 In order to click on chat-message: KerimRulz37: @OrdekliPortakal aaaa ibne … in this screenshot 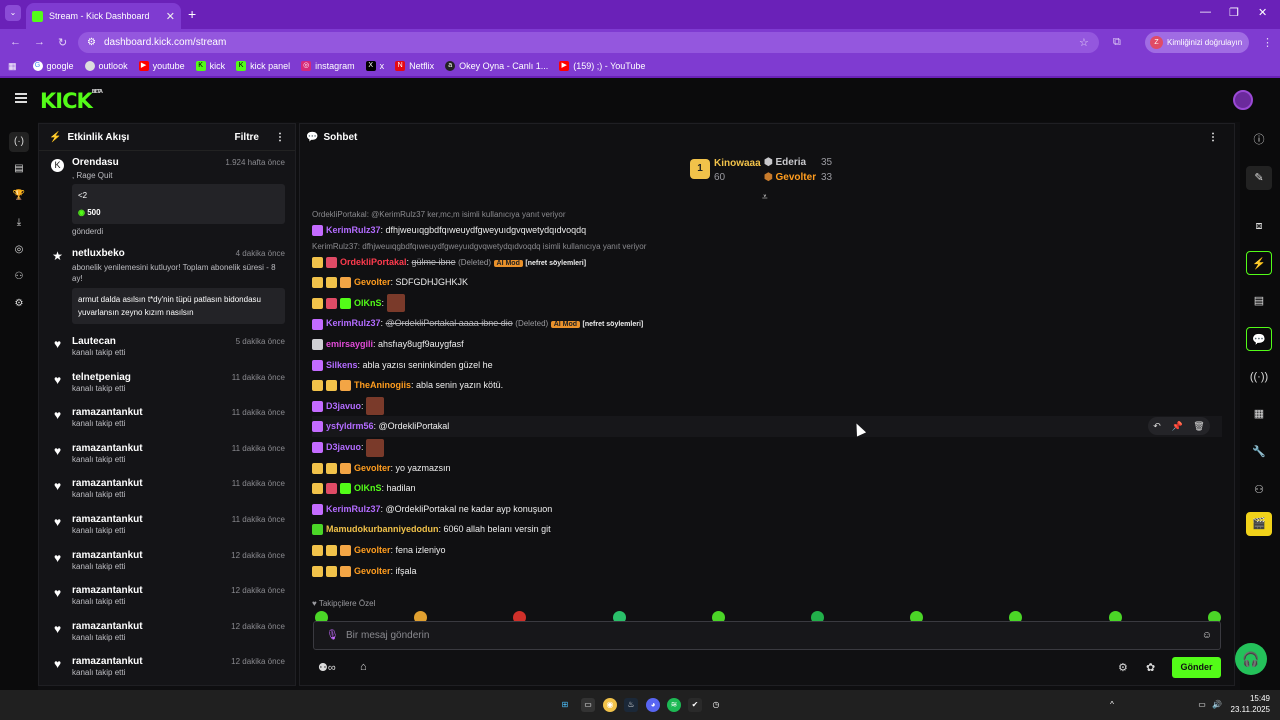, I will do `click(767, 323)`.